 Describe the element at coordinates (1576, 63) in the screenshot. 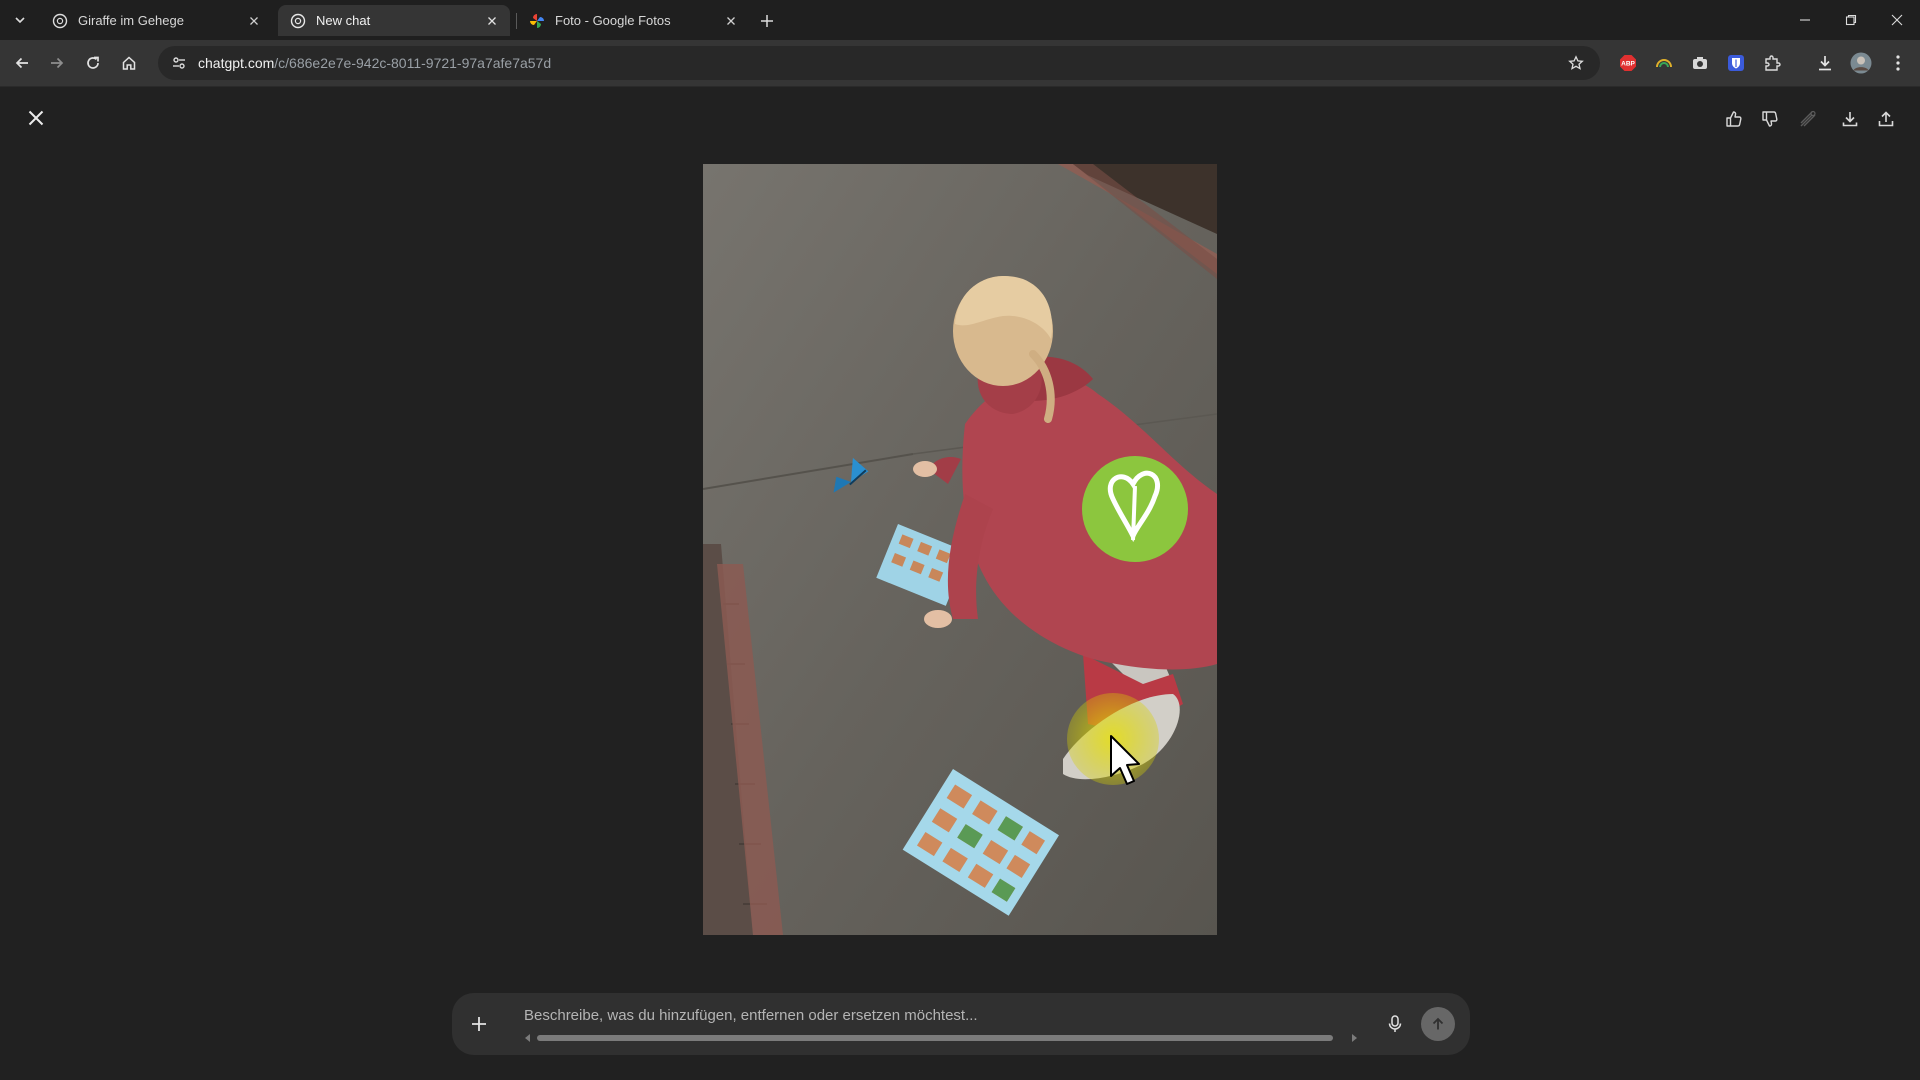

I see `bookmark-star-icon` at that location.